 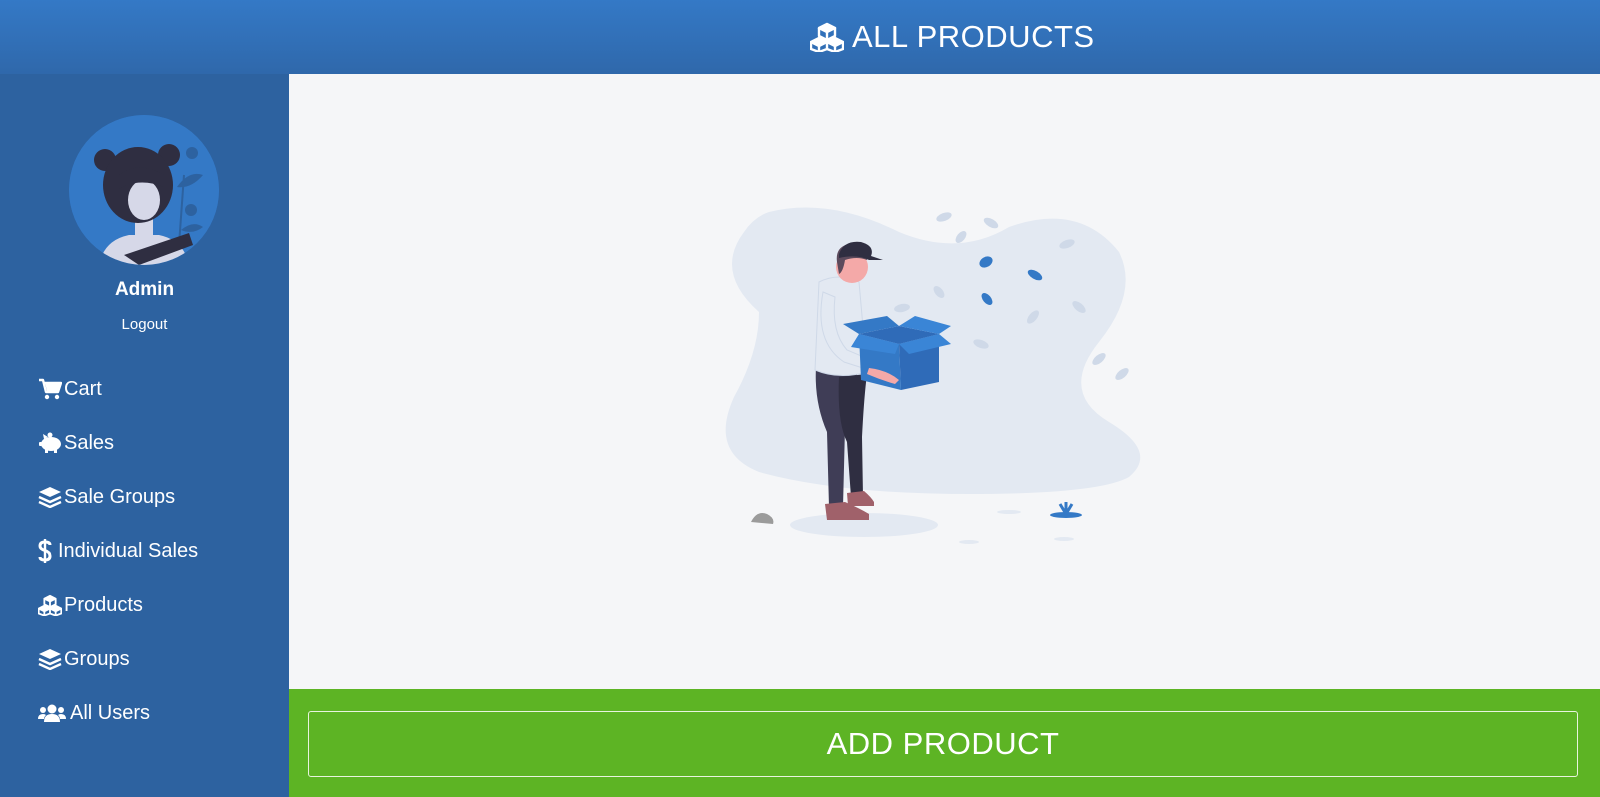 I want to click on add-product-button: ADD PRODUCT, so click(x=943, y=744).